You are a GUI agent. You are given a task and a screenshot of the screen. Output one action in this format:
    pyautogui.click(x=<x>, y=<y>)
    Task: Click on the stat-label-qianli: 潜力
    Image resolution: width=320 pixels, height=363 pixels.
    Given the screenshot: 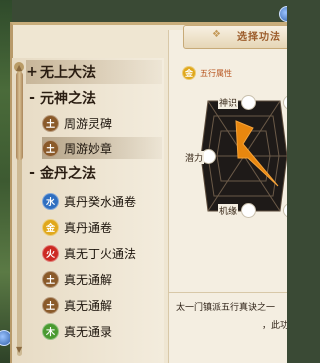 What is the action you would take?
    pyautogui.click(x=194, y=157)
    